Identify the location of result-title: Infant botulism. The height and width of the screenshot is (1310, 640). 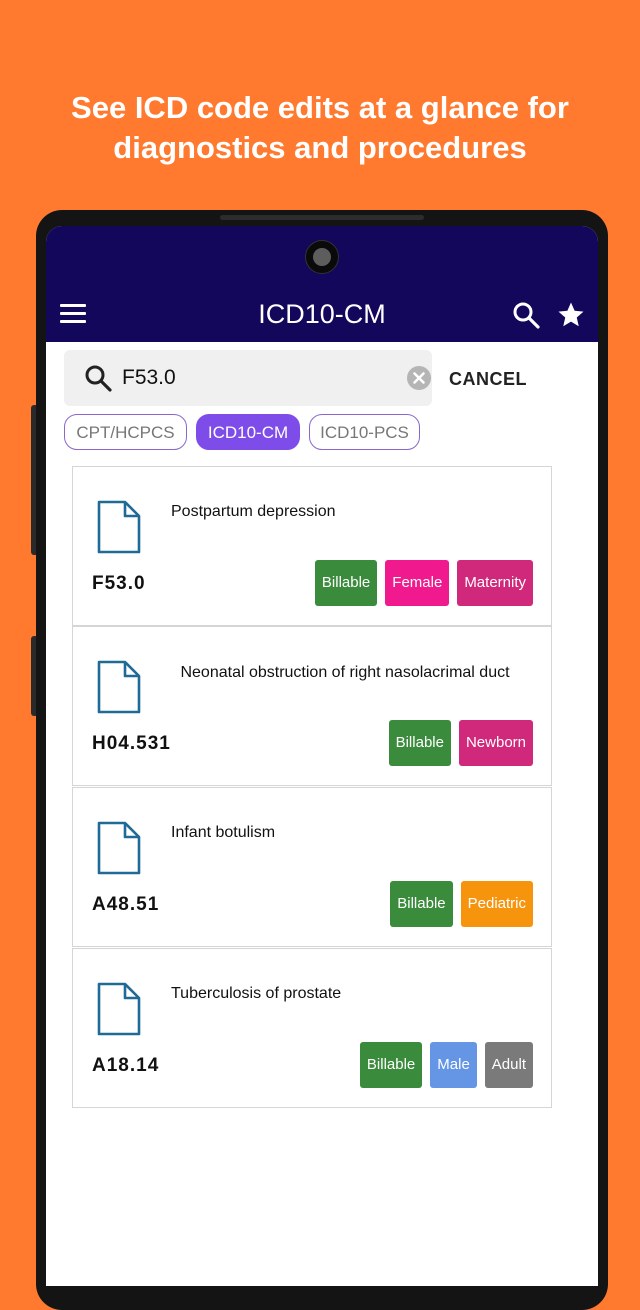
(223, 832).